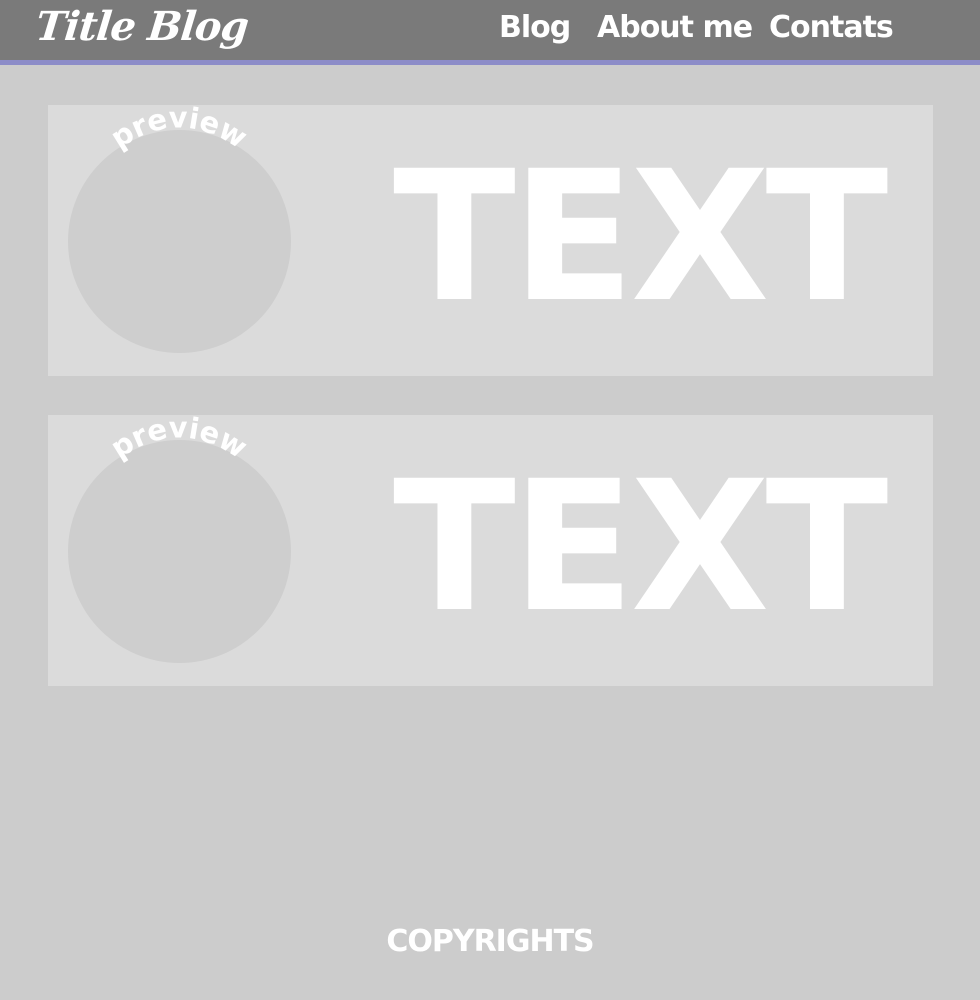  I want to click on site-footer: COPYRIGHTS, so click(490, 942).